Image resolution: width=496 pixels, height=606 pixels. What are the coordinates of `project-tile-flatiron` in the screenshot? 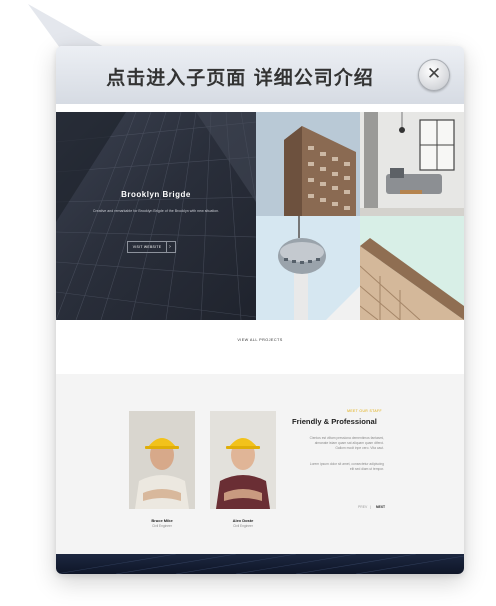 It's located at (308, 164).